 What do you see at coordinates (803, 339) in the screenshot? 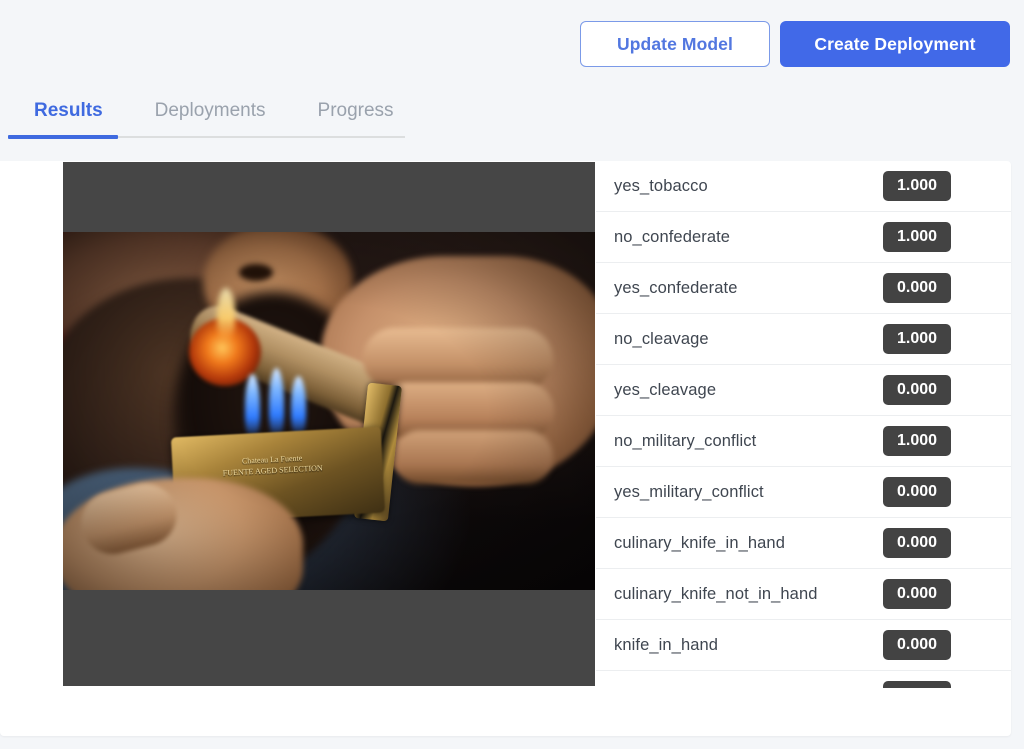
I see `prediction-row: no_cleavage 1.000` at bounding box center [803, 339].